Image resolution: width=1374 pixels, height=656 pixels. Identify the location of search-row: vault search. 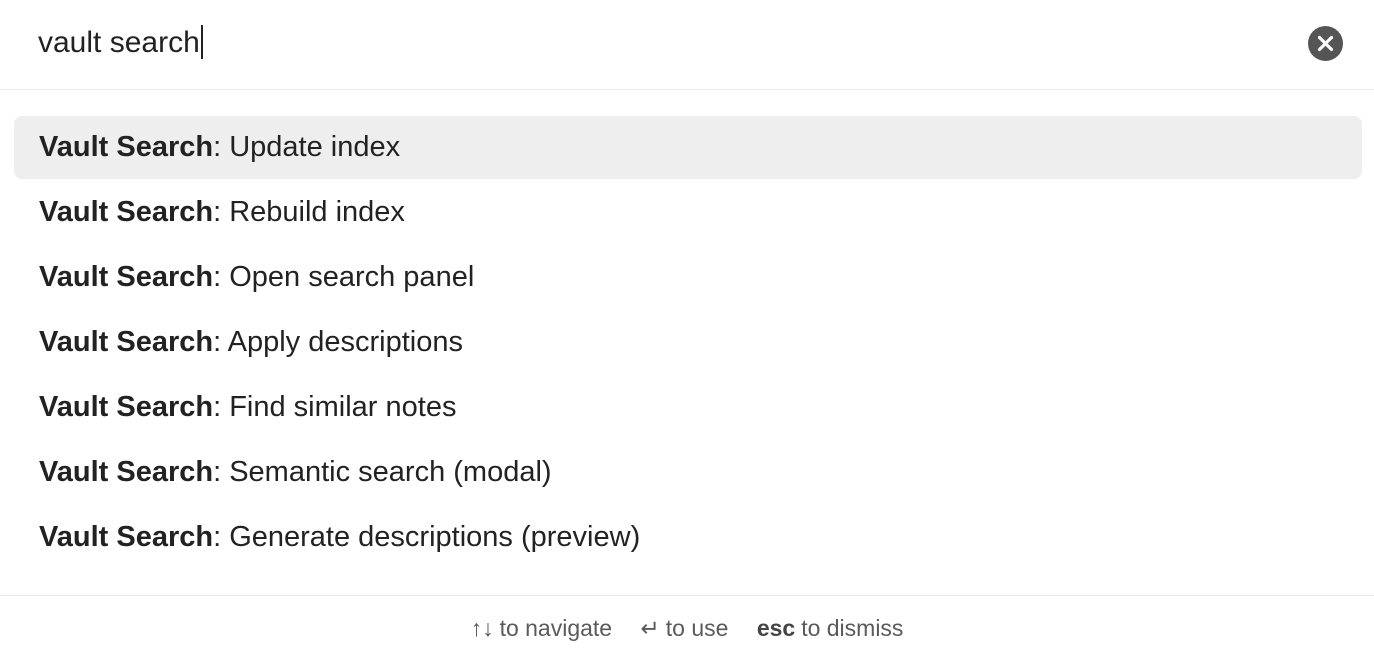
(687, 45).